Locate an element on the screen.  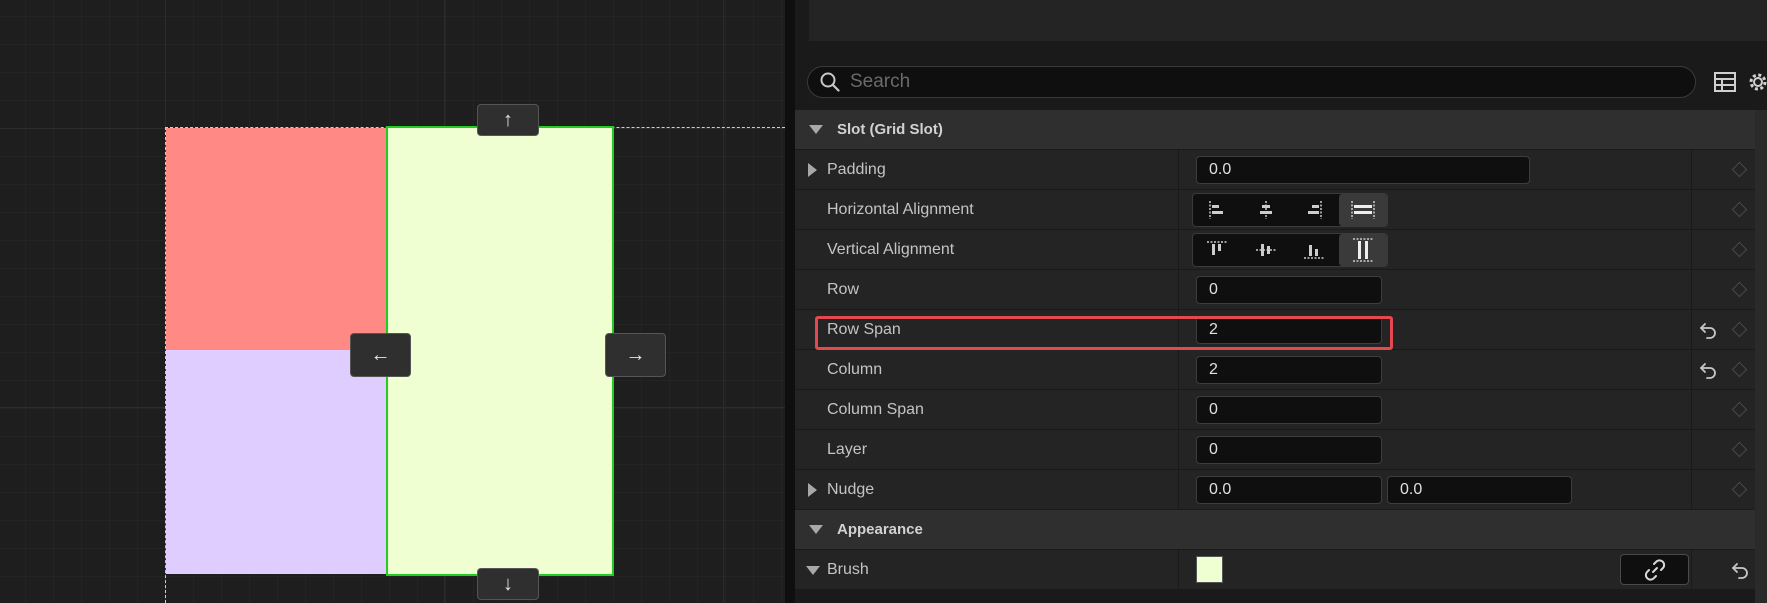
search-input is located at coordinates (1260, 82).